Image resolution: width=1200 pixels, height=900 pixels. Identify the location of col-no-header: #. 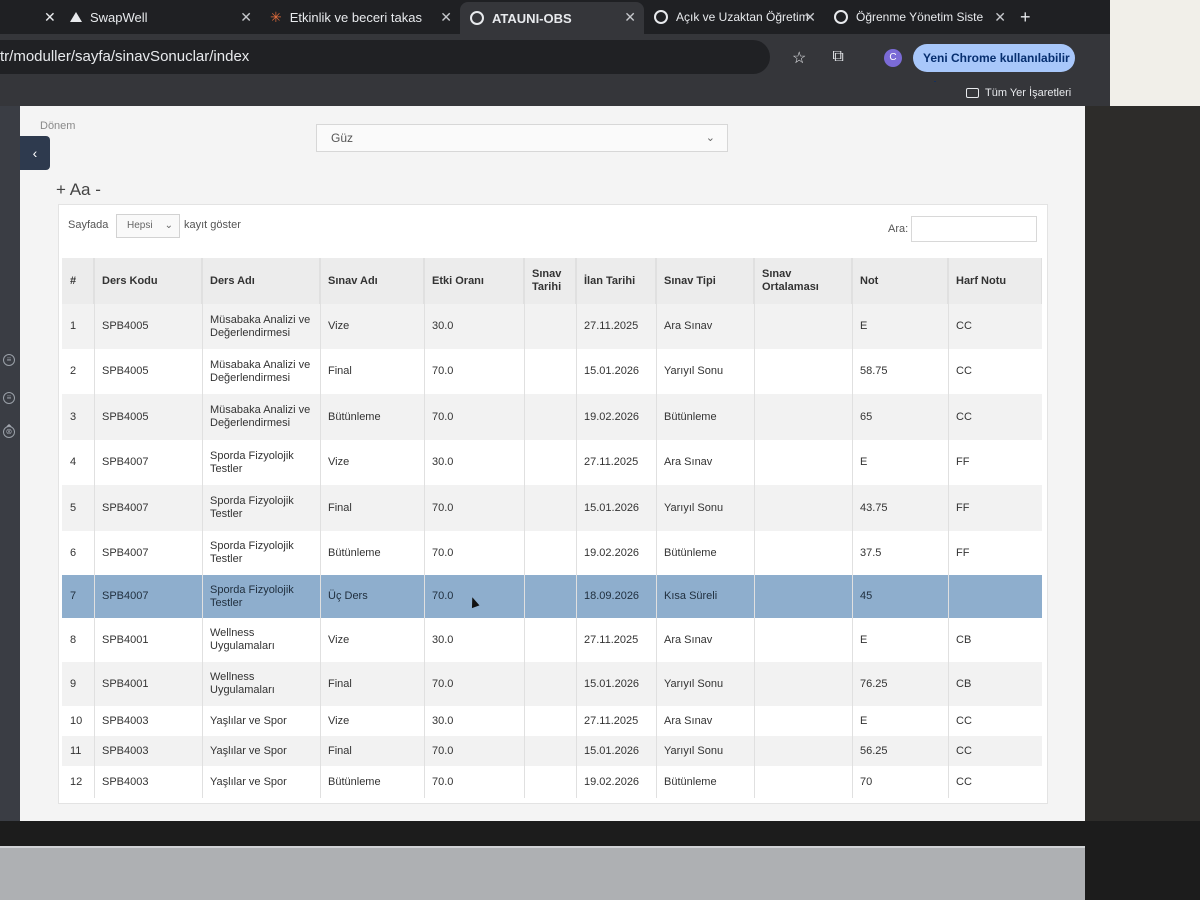
(78, 281).